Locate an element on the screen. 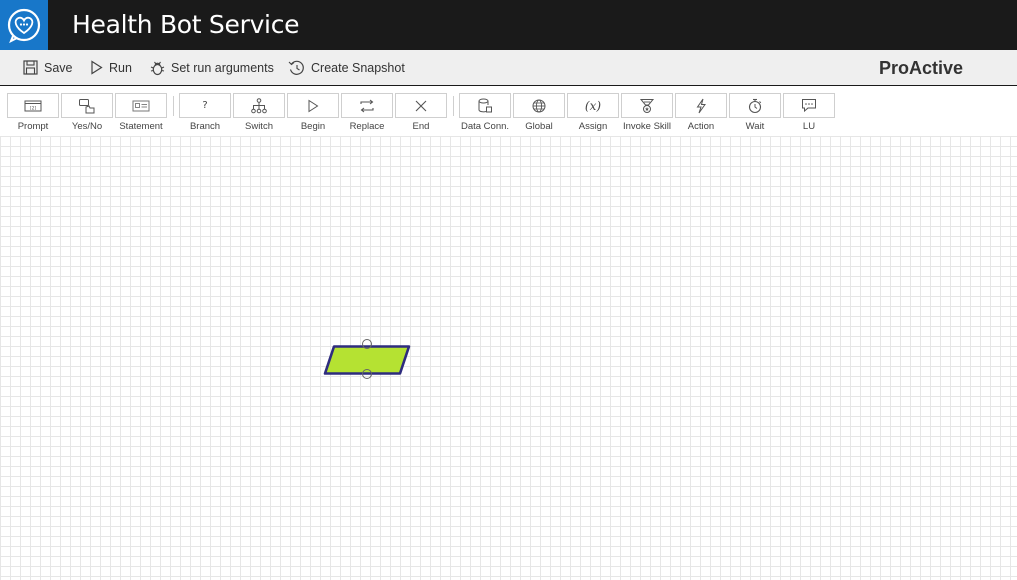 The image size is (1017, 580). tool-global: Global is located at coordinates (539, 112).